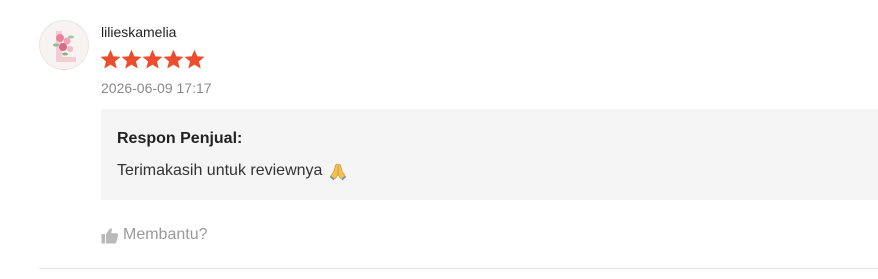 The image size is (878, 279). I want to click on folded-hands-icon, so click(338, 171).